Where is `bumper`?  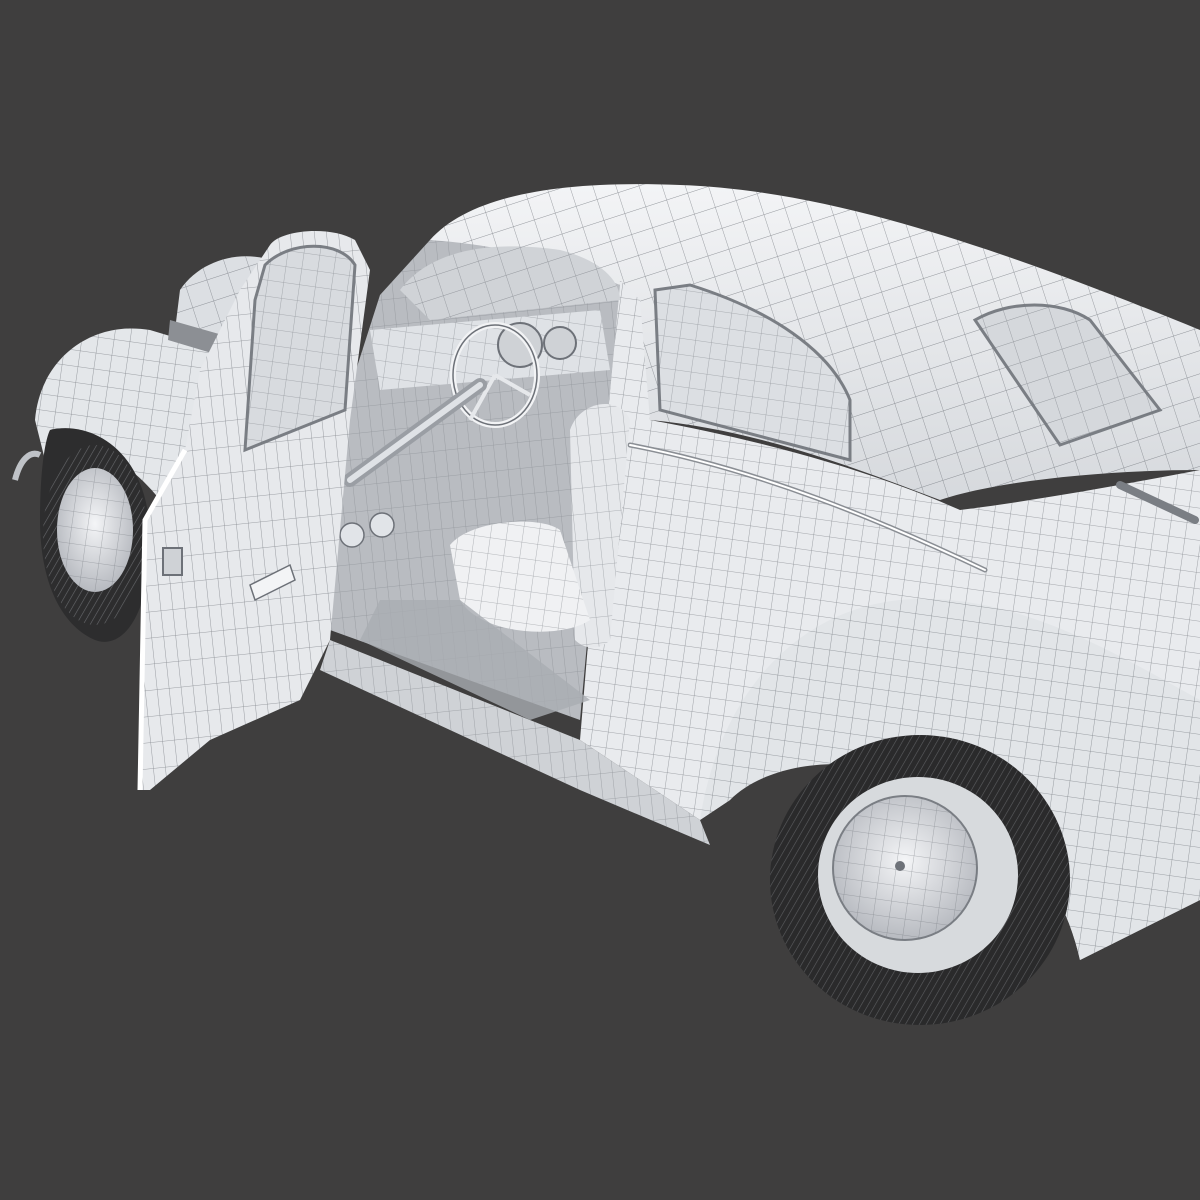
bumper is located at coordinates (27, 465).